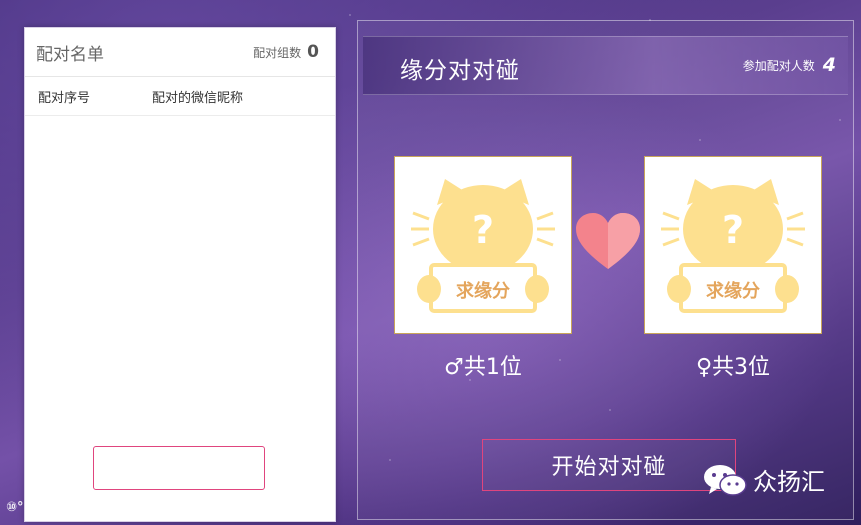  I want to click on female-card-text: 求缘分, so click(733, 291).